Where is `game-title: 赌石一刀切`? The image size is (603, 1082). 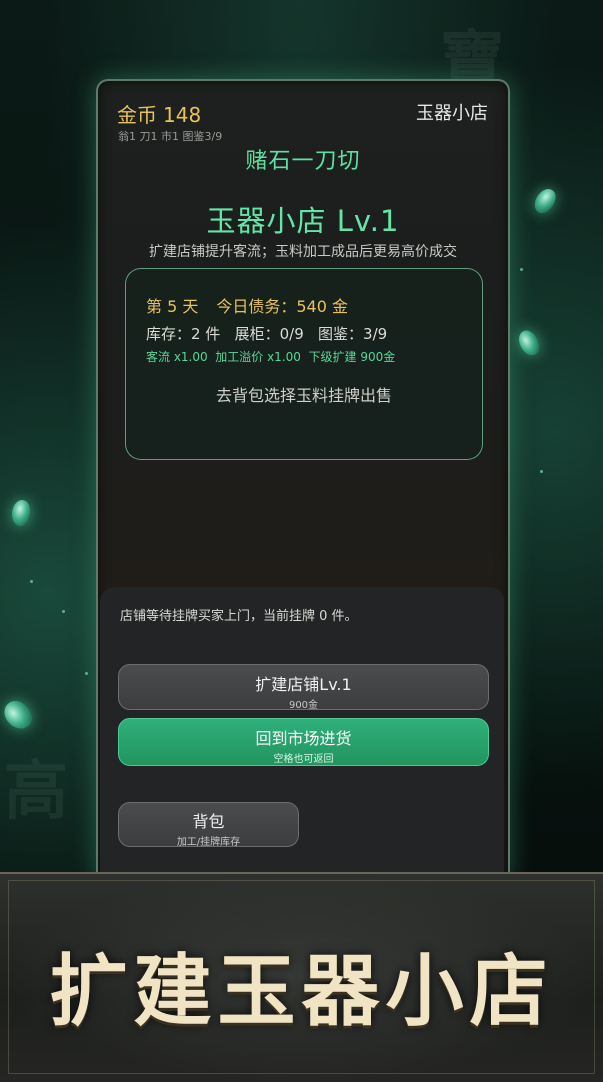
game-title: 赌石一刀切 is located at coordinates (303, 161).